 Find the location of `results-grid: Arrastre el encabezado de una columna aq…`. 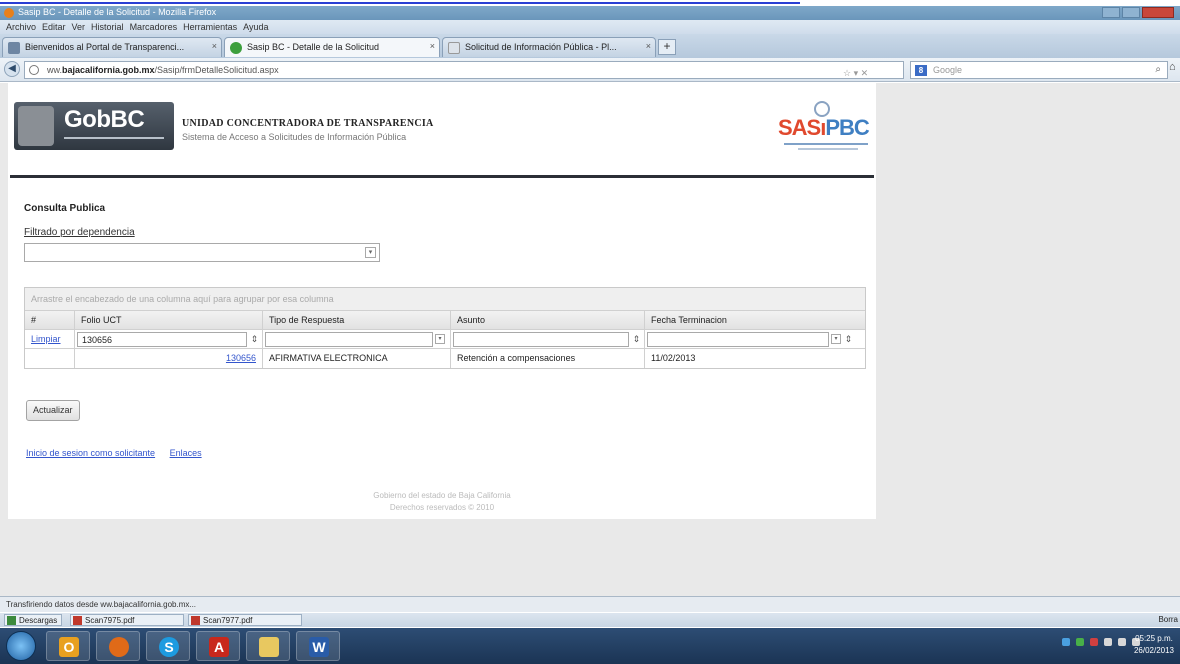

results-grid: Arrastre el encabezado de una columna aq… is located at coordinates (445, 328).